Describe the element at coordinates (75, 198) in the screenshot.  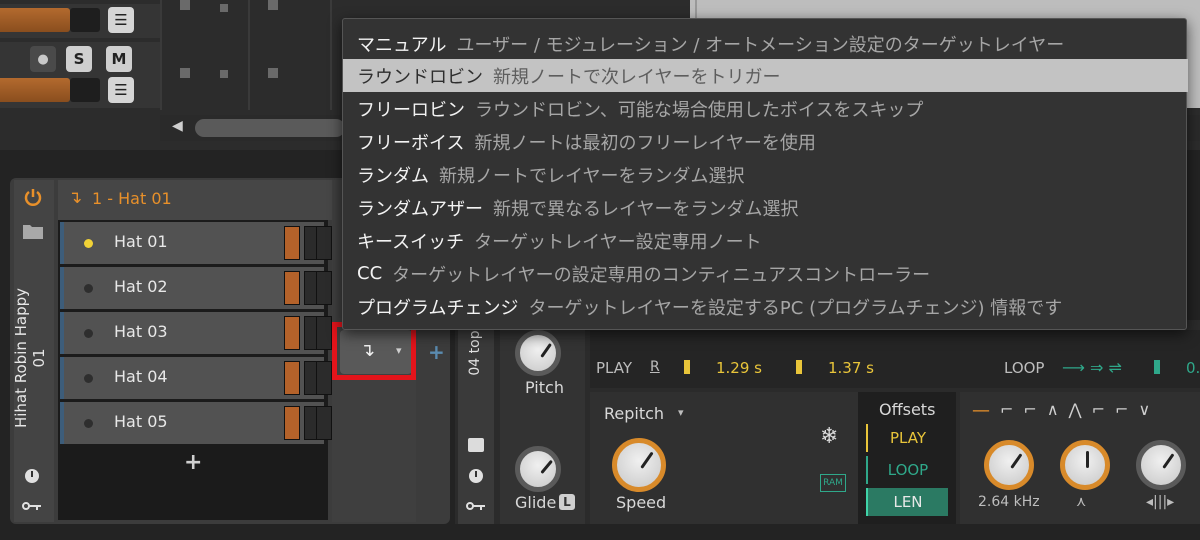
I see `layer-arrow-icon: ↴` at that location.